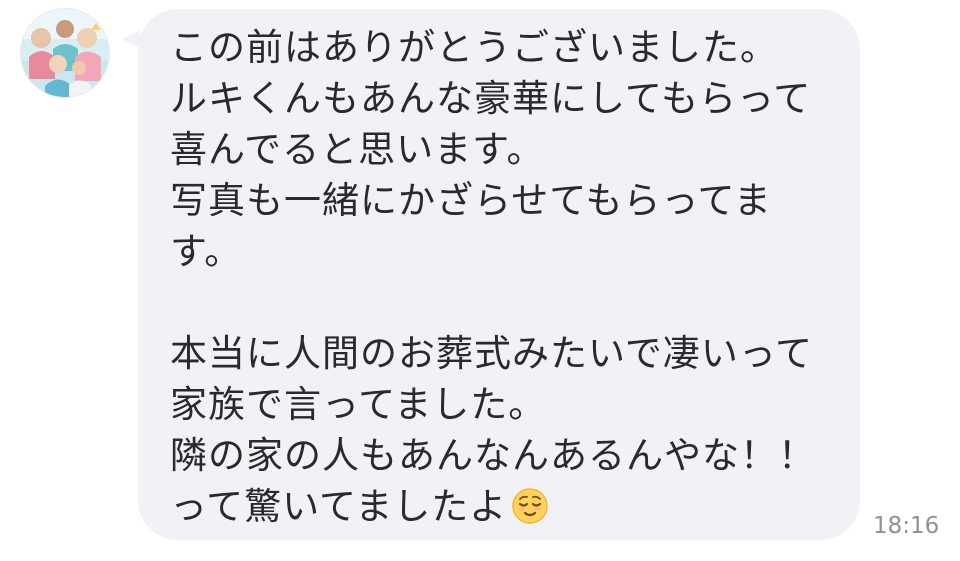 This screenshot has height=561, width=960. I want to click on message-last-line: って驚いてましたよ, so click(500, 506).